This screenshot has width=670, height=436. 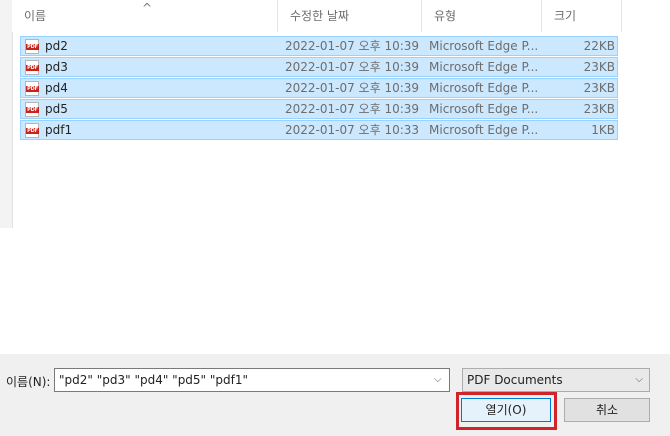 I want to click on file-name: pdf1, so click(x=59, y=130).